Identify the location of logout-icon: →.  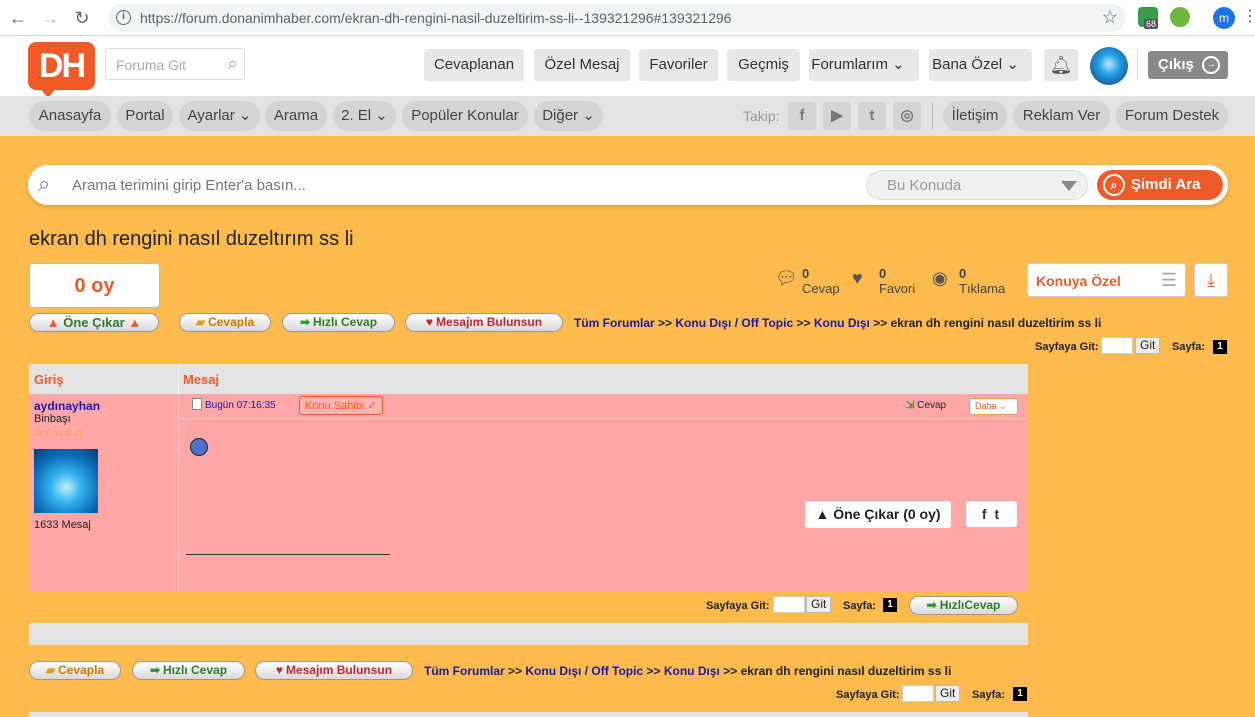
(1211, 65).